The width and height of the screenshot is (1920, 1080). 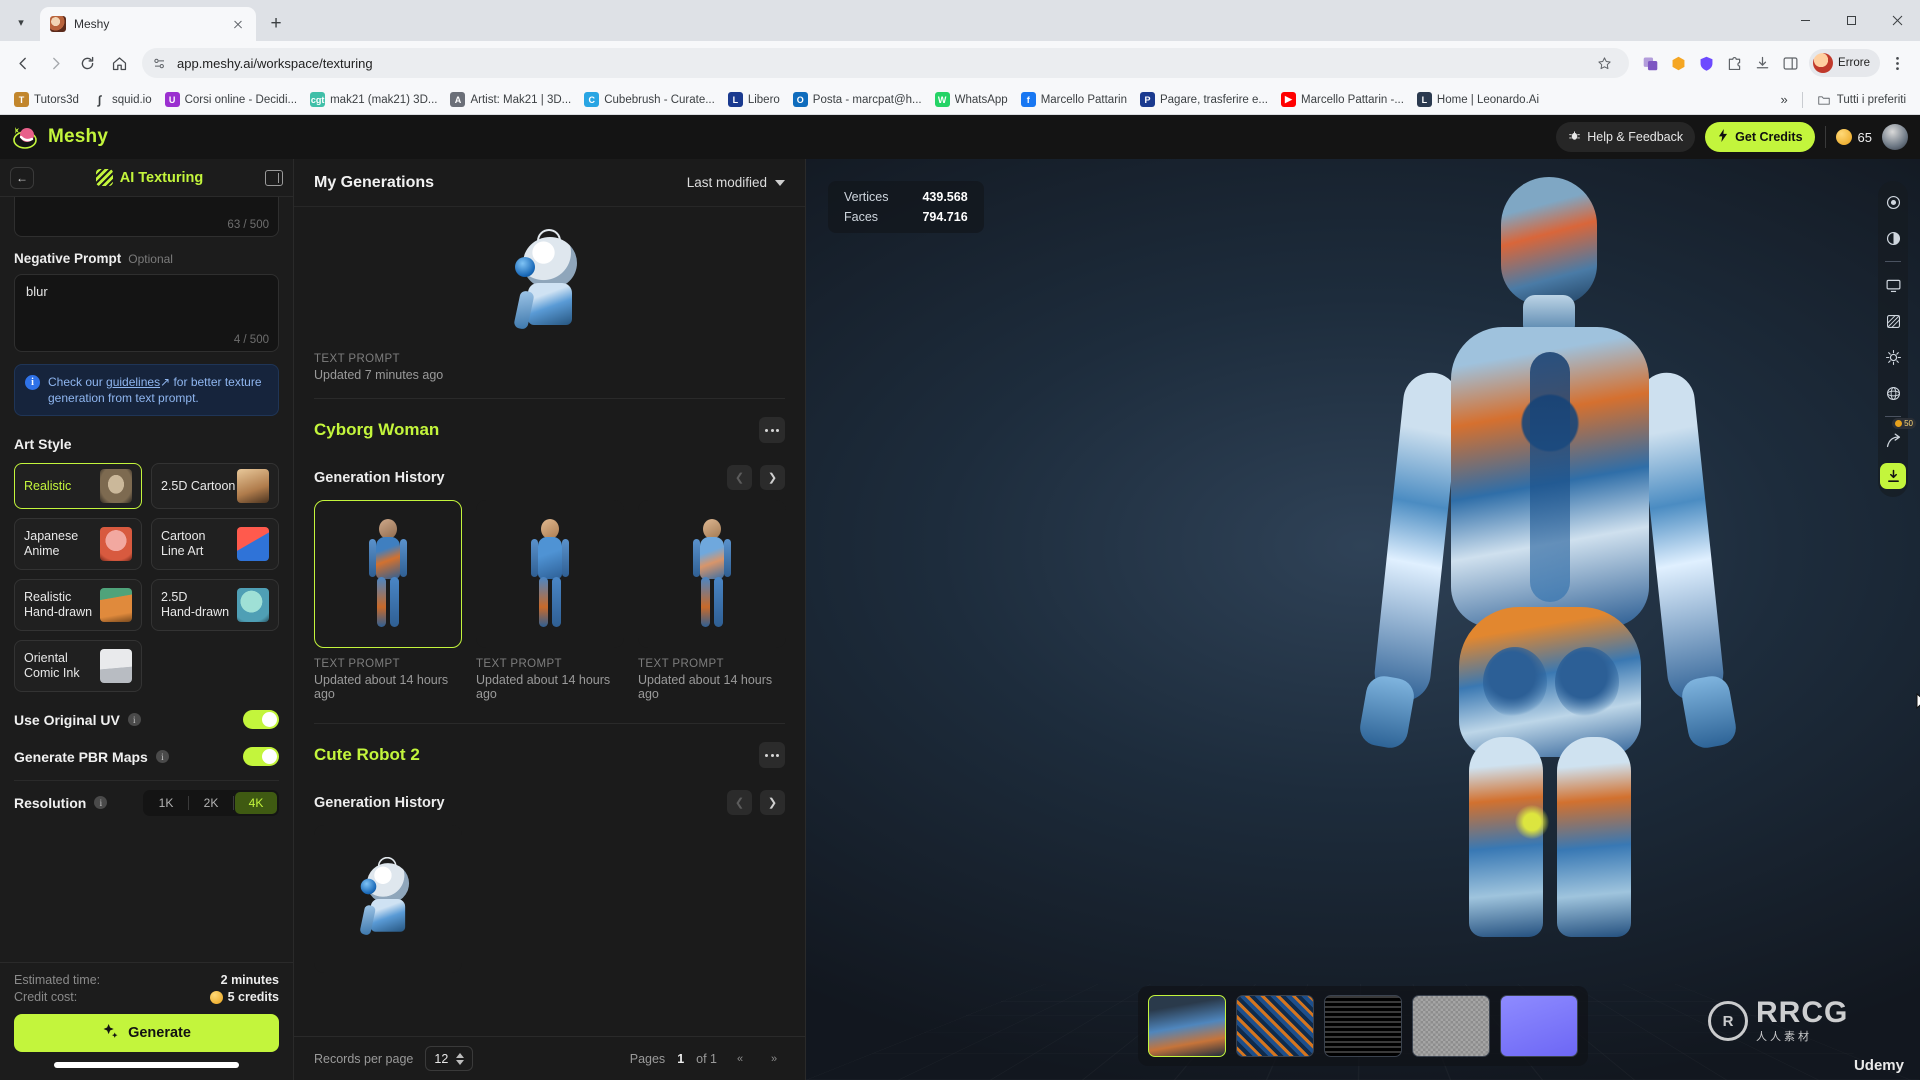 I want to click on close-window-icon, so click(x=1897, y=20).